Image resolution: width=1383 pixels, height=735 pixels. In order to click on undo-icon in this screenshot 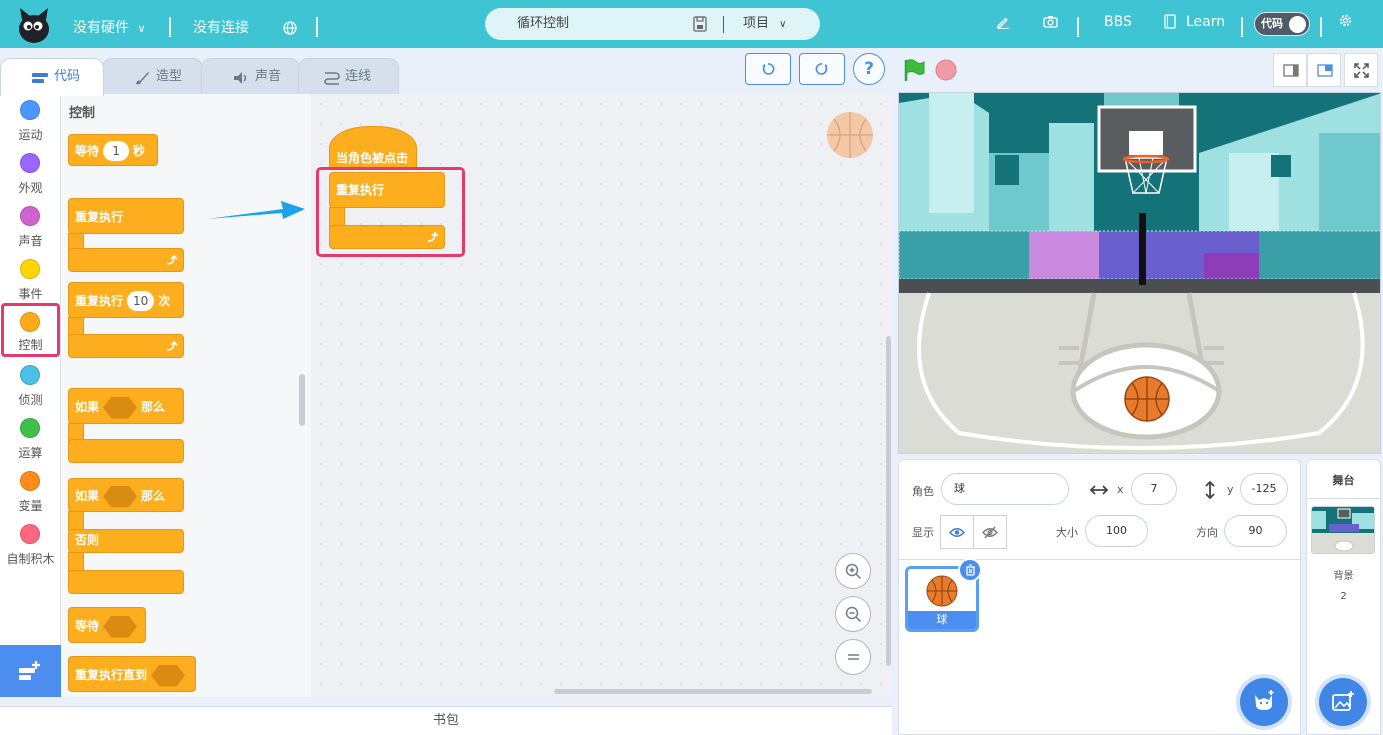, I will do `click(768, 69)`.